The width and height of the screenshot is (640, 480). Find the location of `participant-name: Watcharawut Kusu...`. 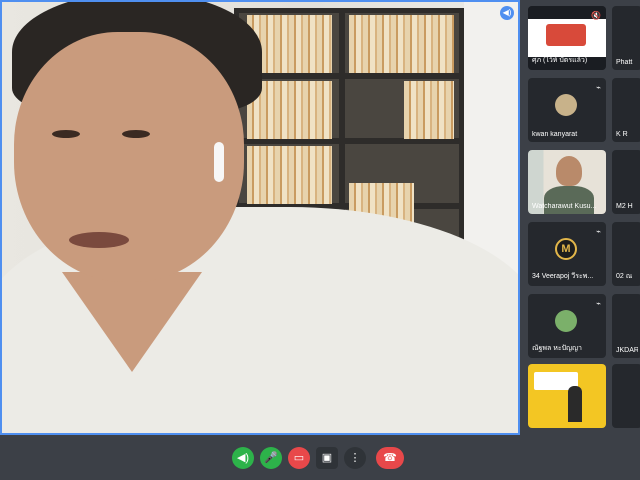

participant-name: Watcharawut Kusu... is located at coordinates (564, 206).